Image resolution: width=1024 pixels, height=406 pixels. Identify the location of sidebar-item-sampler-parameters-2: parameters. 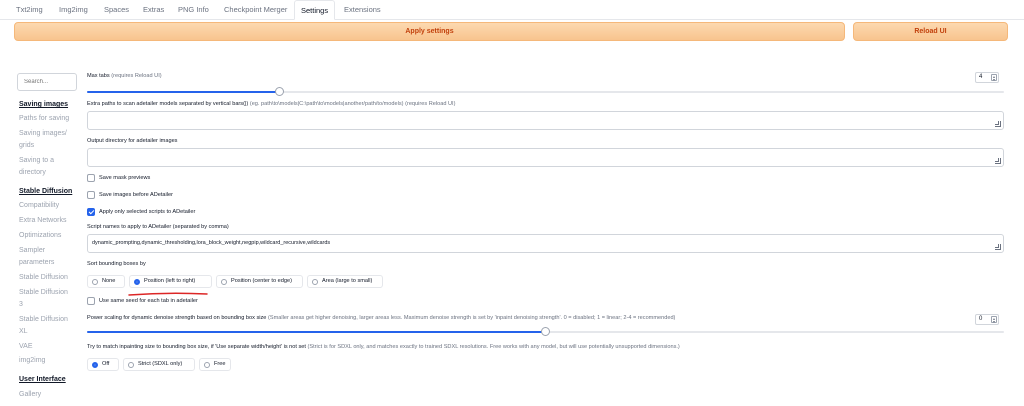
(50, 262).